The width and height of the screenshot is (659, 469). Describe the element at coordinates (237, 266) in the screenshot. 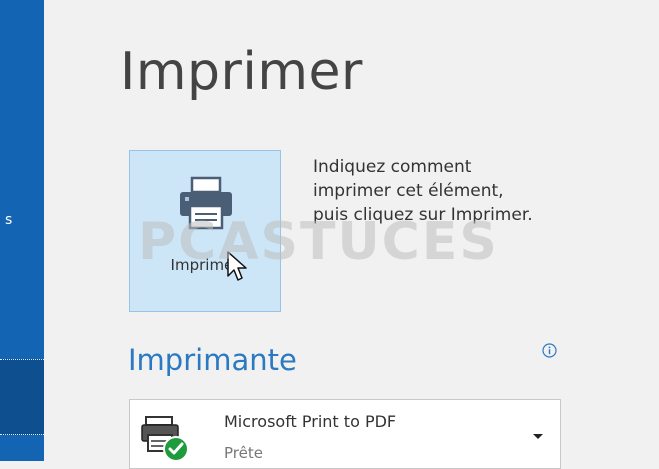

I see `mouse-pointer-icon` at that location.